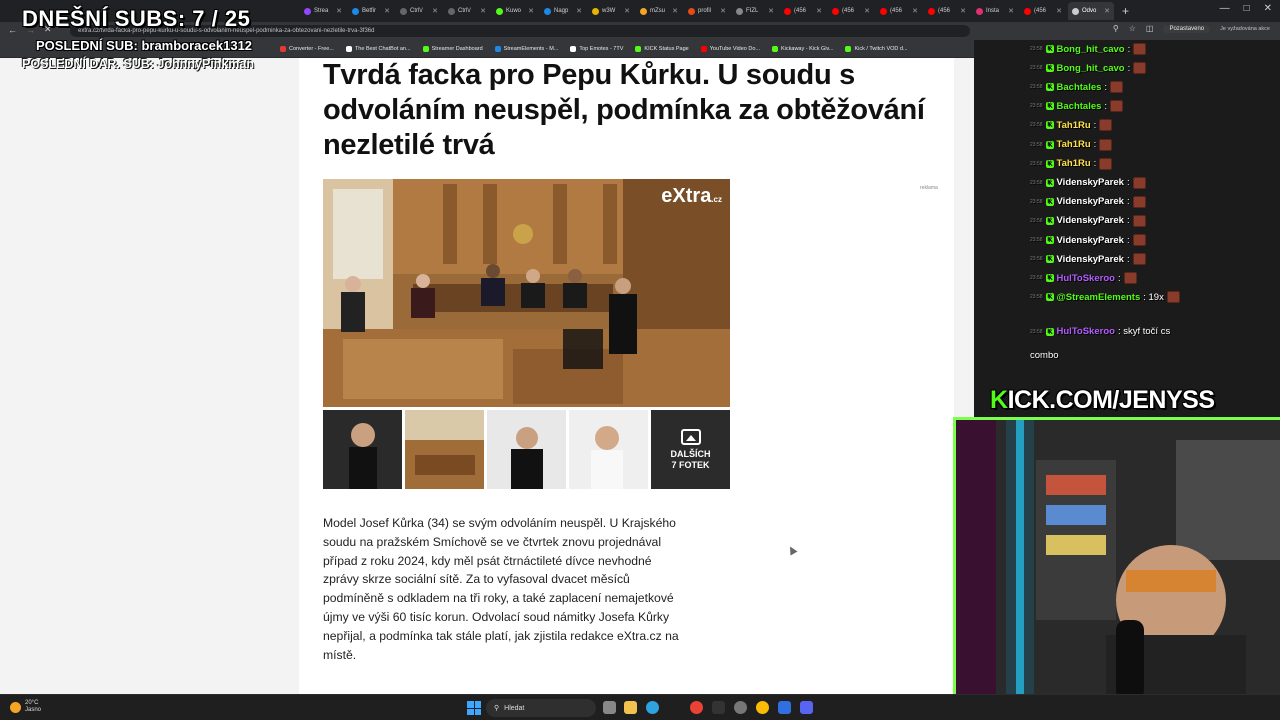  What do you see at coordinates (659, 11) in the screenshot?
I see `browser-tab: mZsu ✕` at bounding box center [659, 11].